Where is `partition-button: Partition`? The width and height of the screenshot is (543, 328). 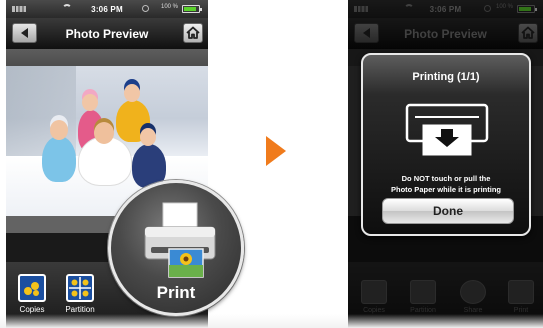 partition-button: Partition is located at coordinates (80, 294).